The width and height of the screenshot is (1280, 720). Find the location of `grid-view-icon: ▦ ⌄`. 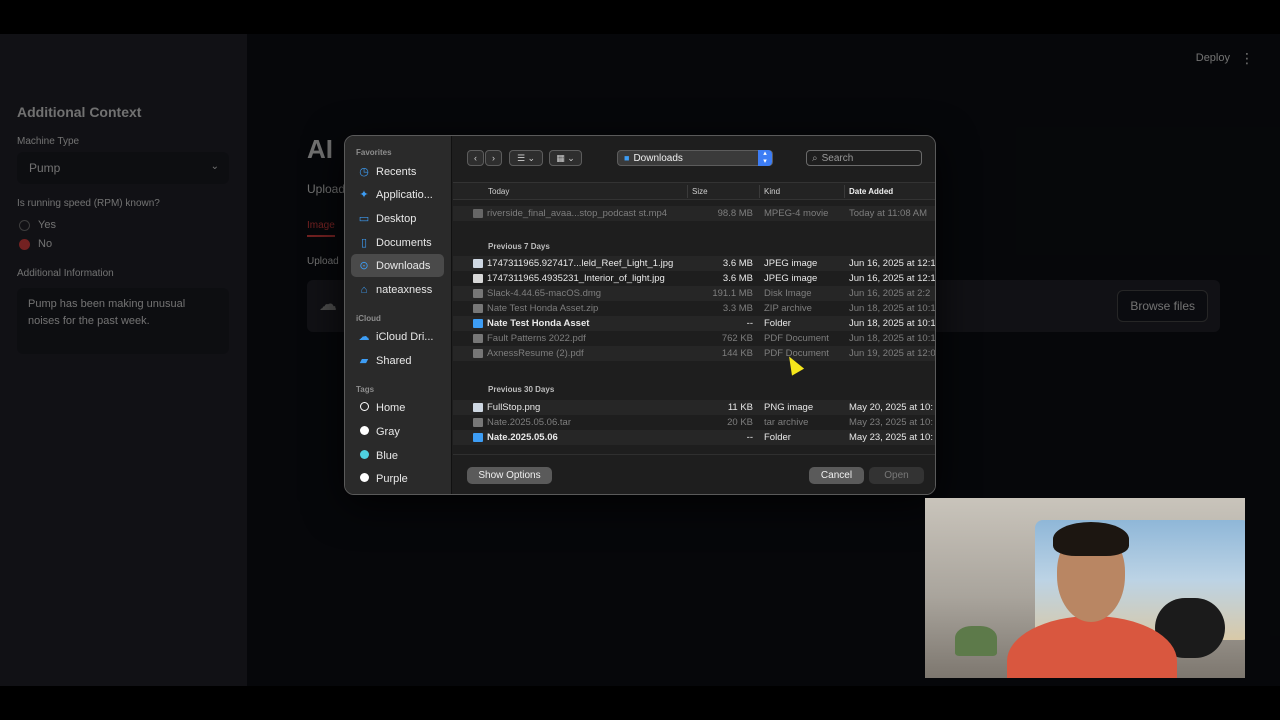

grid-view-icon: ▦ ⌄ is located at coordinates (565, 157).